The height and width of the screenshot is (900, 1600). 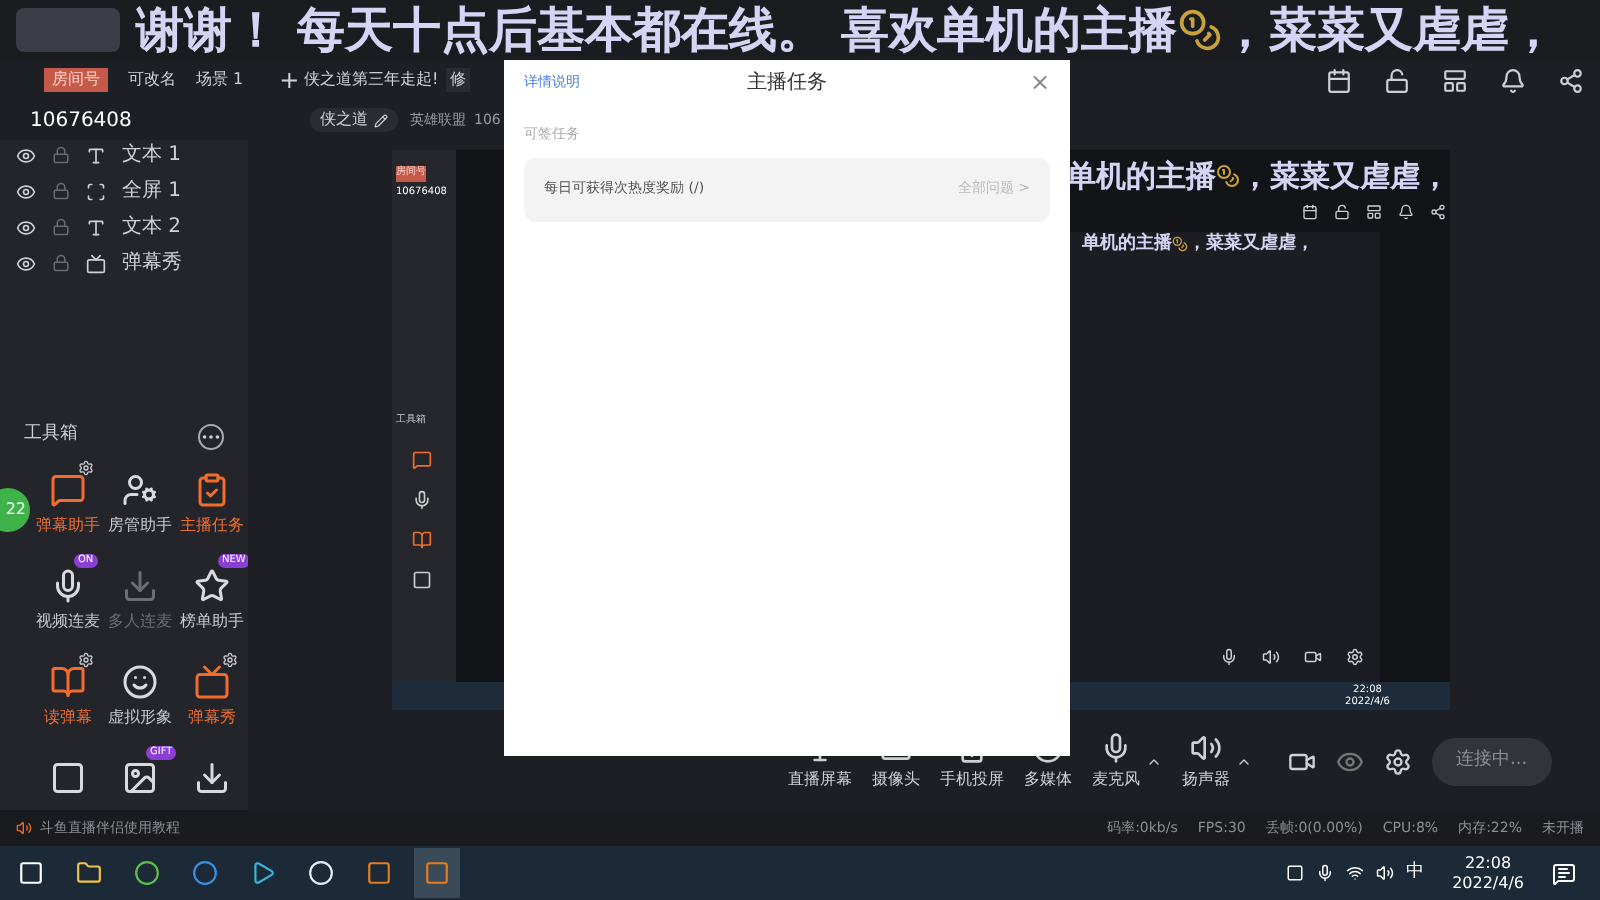 I want to click on tool-label: 虚拟形象, so click(x=140, y=718).